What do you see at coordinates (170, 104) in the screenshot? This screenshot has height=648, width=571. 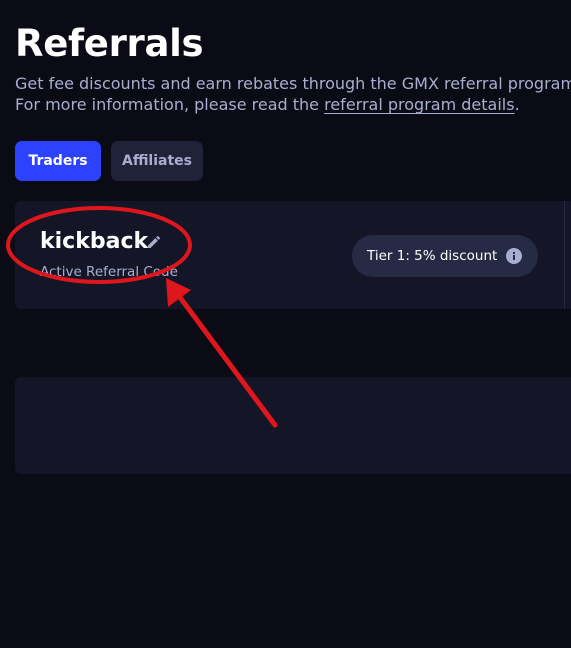 I see `subtitle-line-2-prefix: For more information, please read the` at bounding box center [170, 104].